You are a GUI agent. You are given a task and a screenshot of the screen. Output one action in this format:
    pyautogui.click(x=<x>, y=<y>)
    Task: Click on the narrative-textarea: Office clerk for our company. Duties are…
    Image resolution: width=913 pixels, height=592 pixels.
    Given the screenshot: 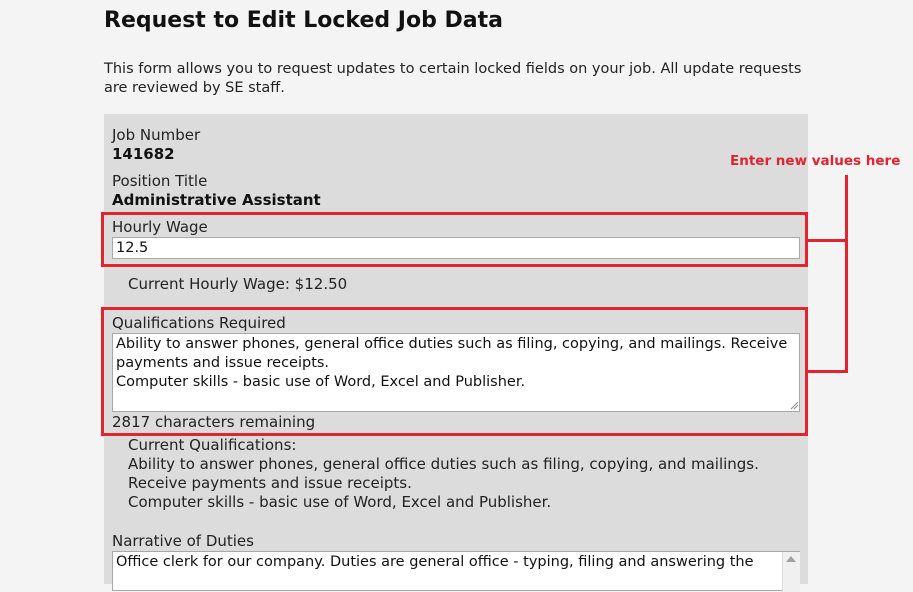 What is the action you would take?
    pyautogui.click(x=456, y=571)
    